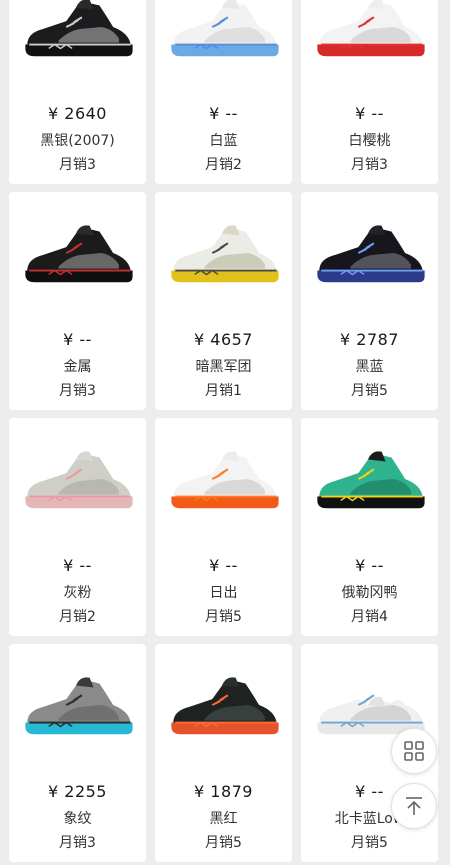  Describe the element at coordinates (224, 367) in the screenshot. I see `product-name: 暗黑军团` at that location.